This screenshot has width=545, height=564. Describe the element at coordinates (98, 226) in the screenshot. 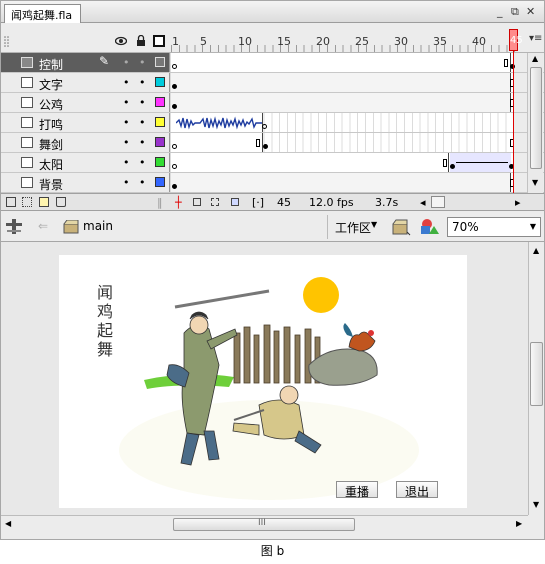

I see `scene-name: main` at that location.